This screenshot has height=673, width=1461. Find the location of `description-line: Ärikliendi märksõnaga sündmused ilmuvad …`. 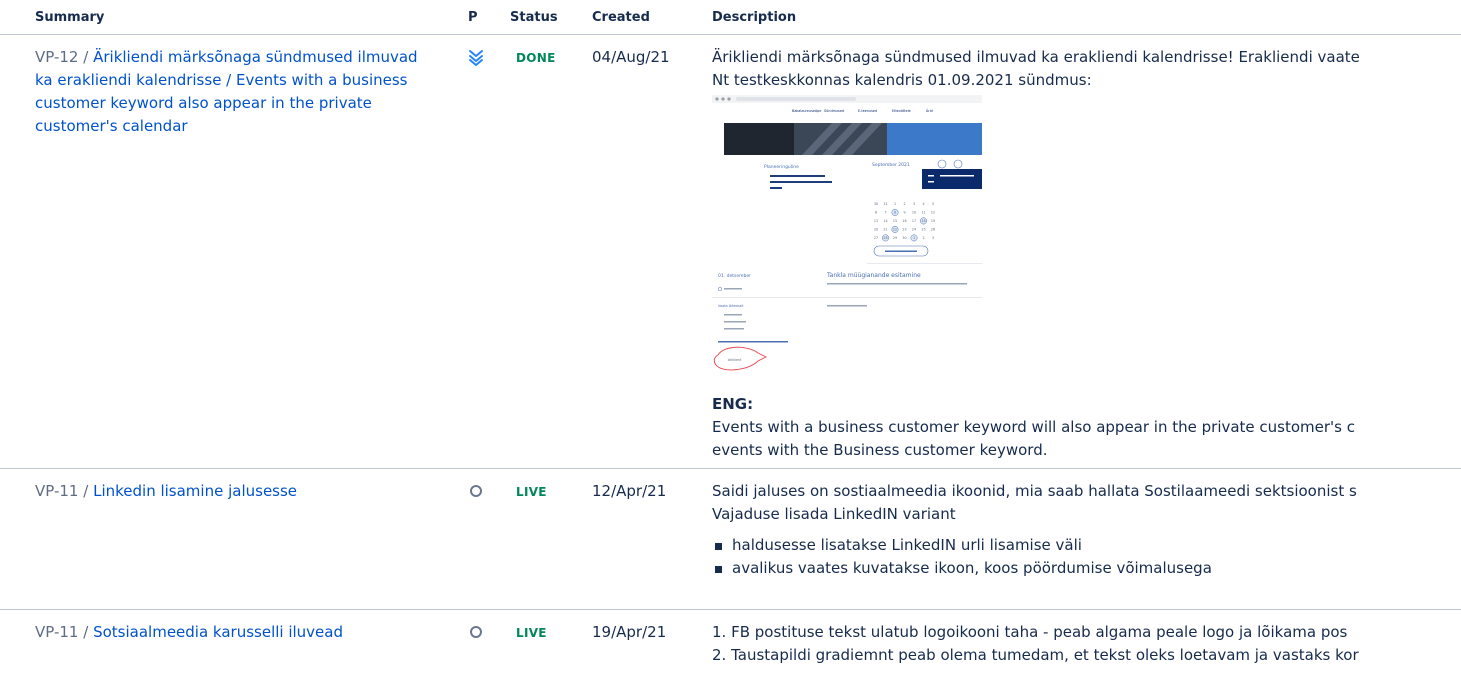

description-line: Ärikliendi märksõnaga sündmused ilmuvad … is located at coordinates (1036, 57).